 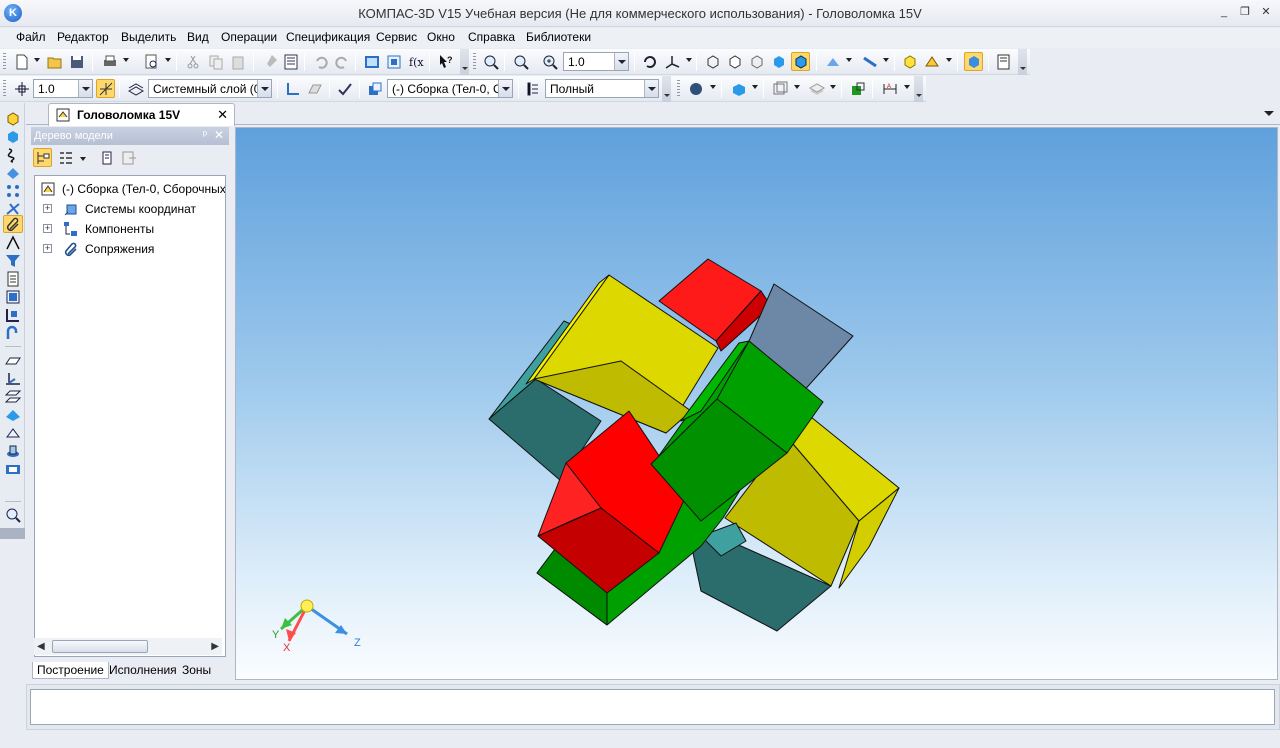 What do you see at coordinates (907, 87) in the screenshot?
I see `dimensions-dropdown-arrow` at bounding box center [907, 87].